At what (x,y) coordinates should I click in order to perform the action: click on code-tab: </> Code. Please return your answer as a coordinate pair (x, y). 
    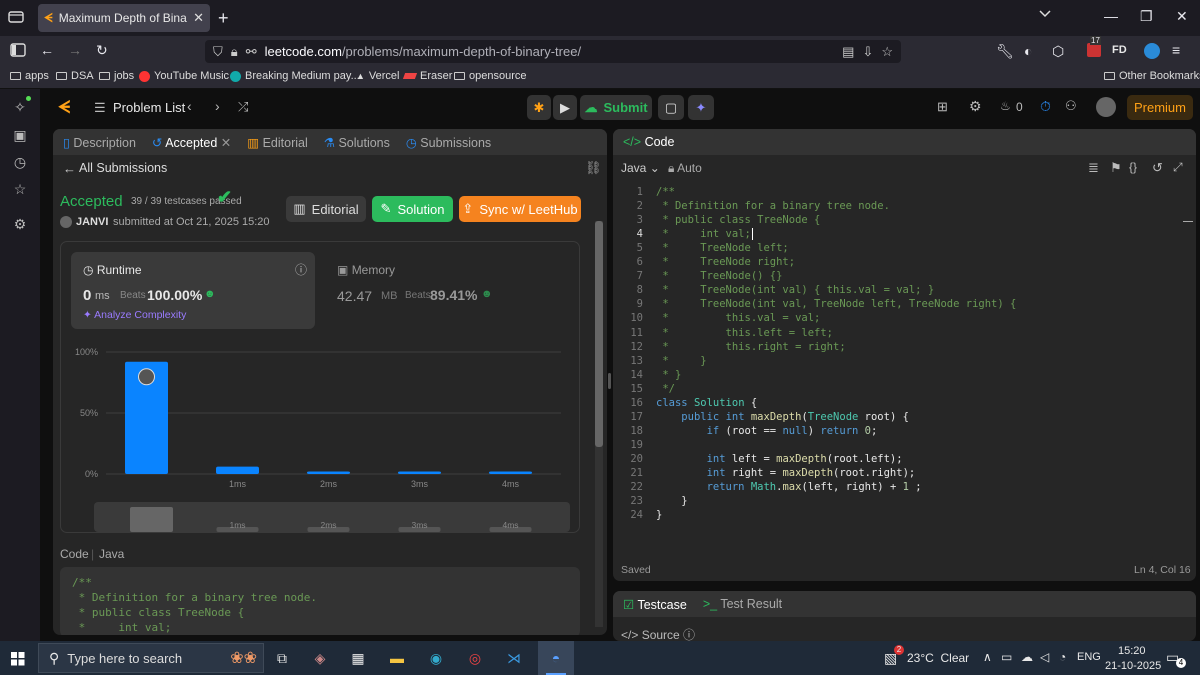
    Looking at the image, I should click on (648, 142).